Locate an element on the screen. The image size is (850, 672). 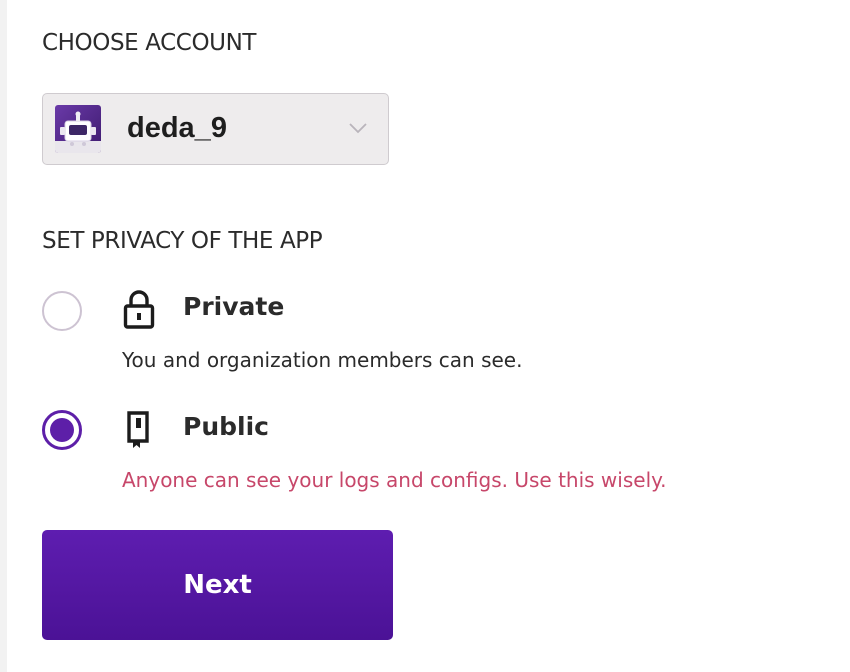
lock-icon is located at coordinates (139, 309).